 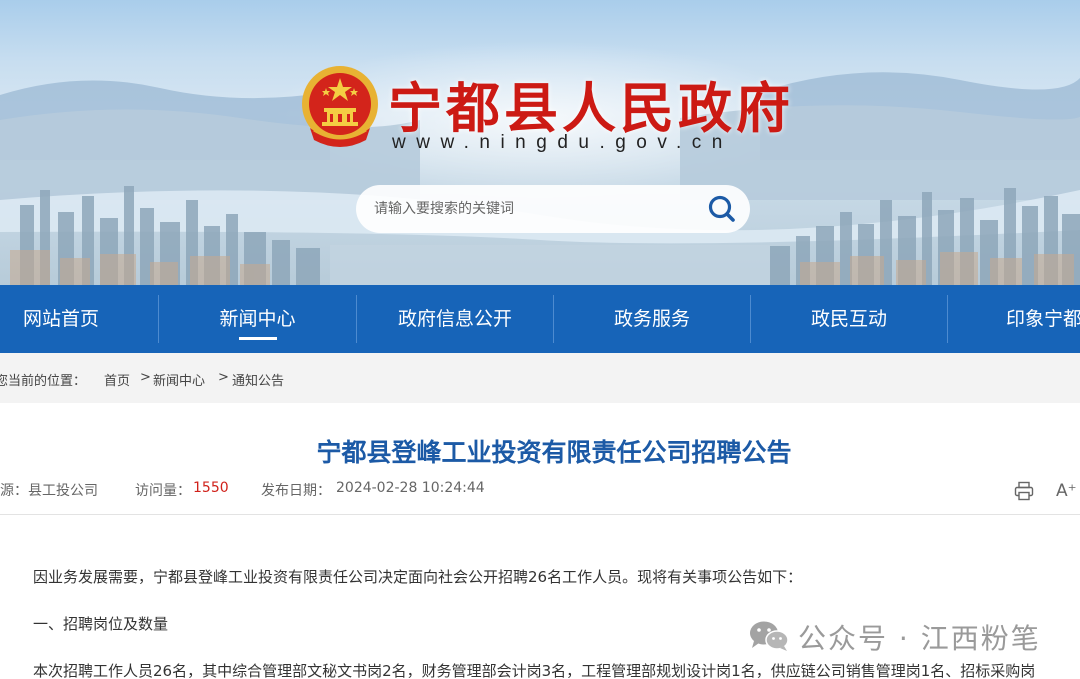 What do you see at coordinates (534, 209) in the screenshot?
I see `search-input` at bounding box center [534, 209].